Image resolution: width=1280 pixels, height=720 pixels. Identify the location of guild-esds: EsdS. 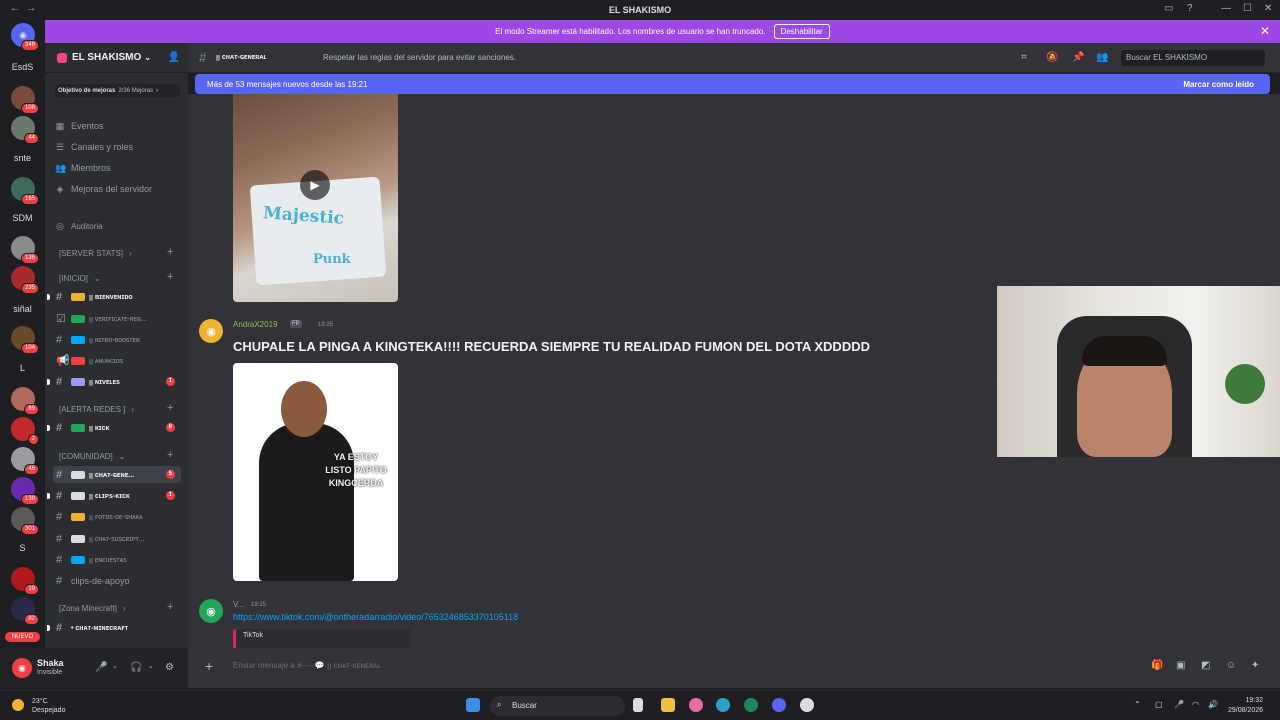
(22, 67).